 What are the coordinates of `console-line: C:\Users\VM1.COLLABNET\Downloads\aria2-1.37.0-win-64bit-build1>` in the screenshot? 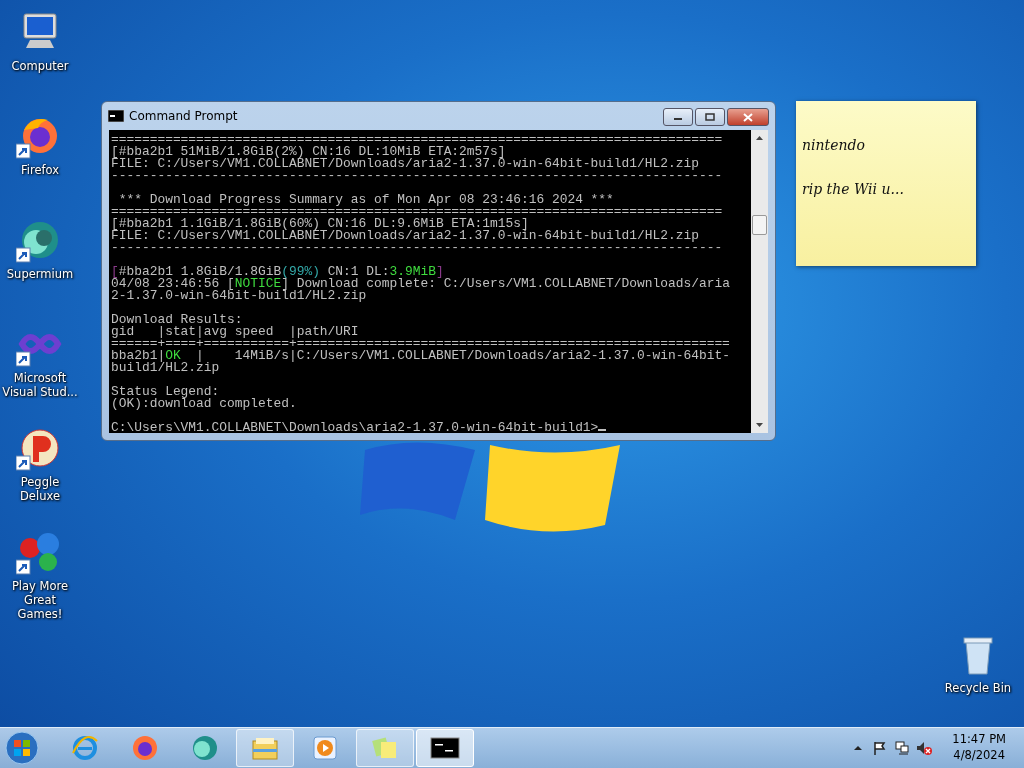 It's located at (355, 427).